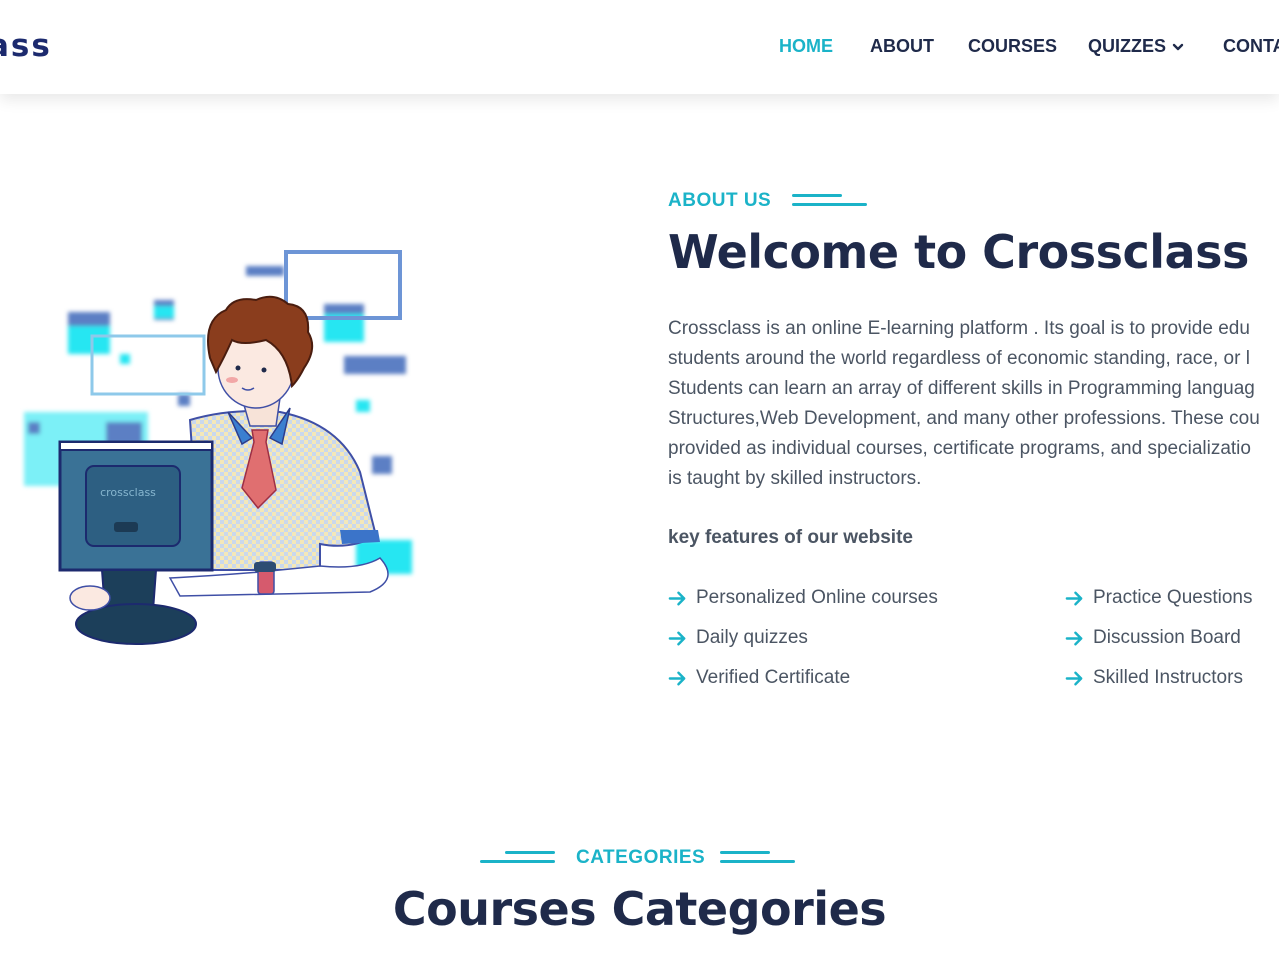 This screenshot has width=1279, height=959. What do you see at coordinates (1127, 46) in the screenshot?
I see `nav-quizzes-label: QUIZZES` at bounding box center [1127, 46].